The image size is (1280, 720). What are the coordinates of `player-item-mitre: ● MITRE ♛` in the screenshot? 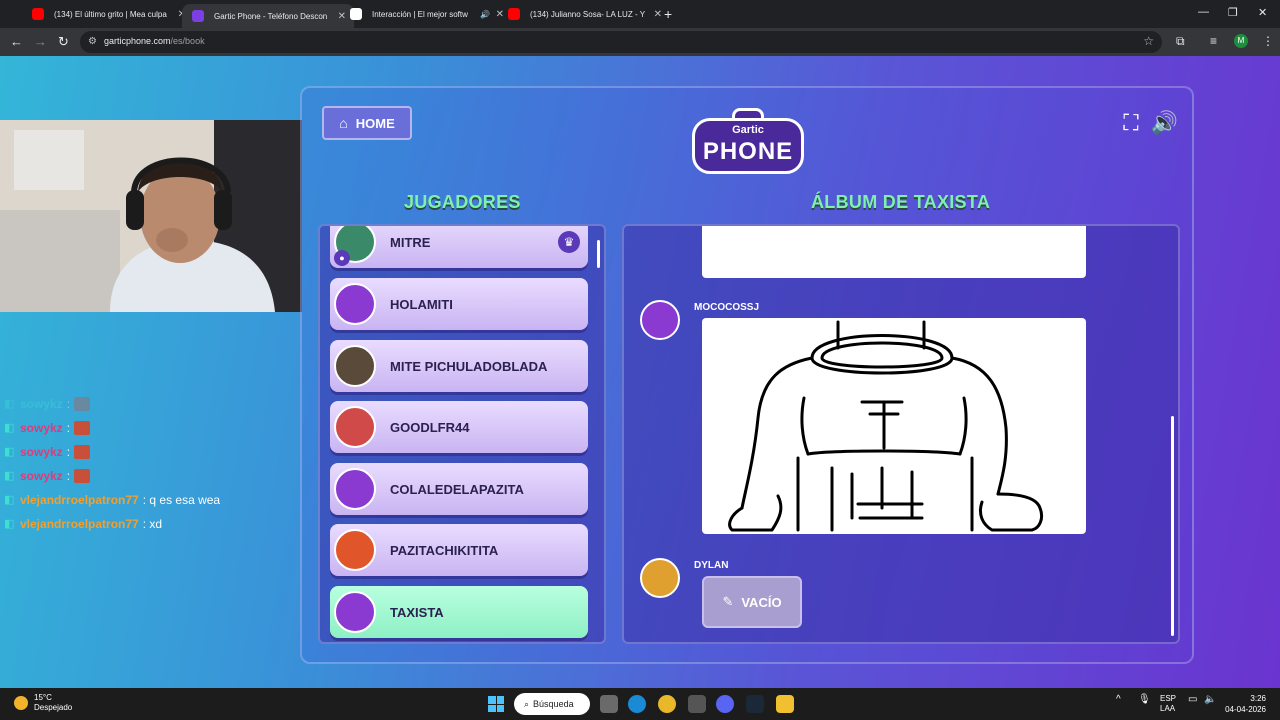 It's located at (459, 247).